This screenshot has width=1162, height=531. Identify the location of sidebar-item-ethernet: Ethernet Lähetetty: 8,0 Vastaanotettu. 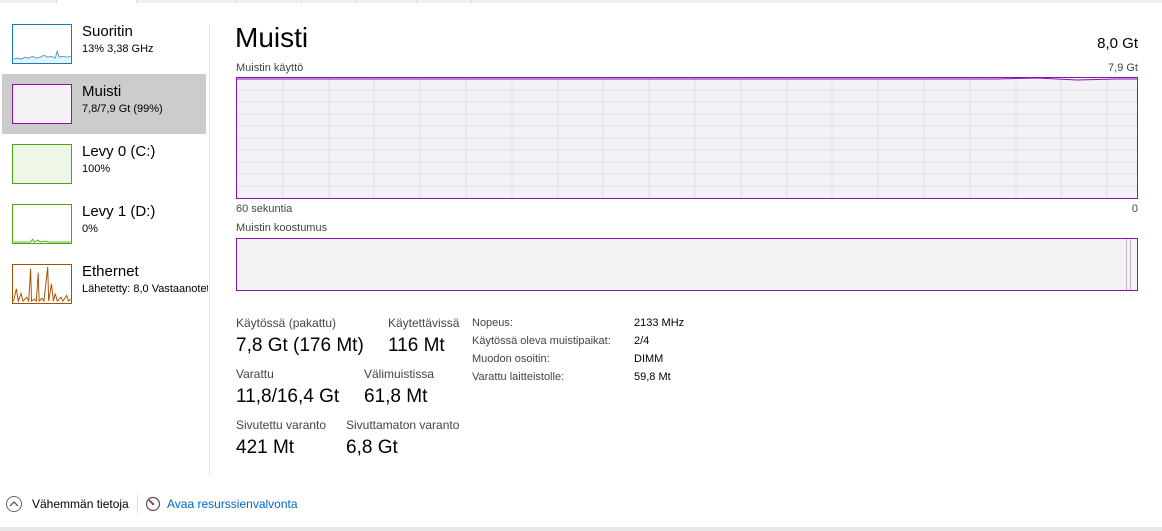
(105, 284).